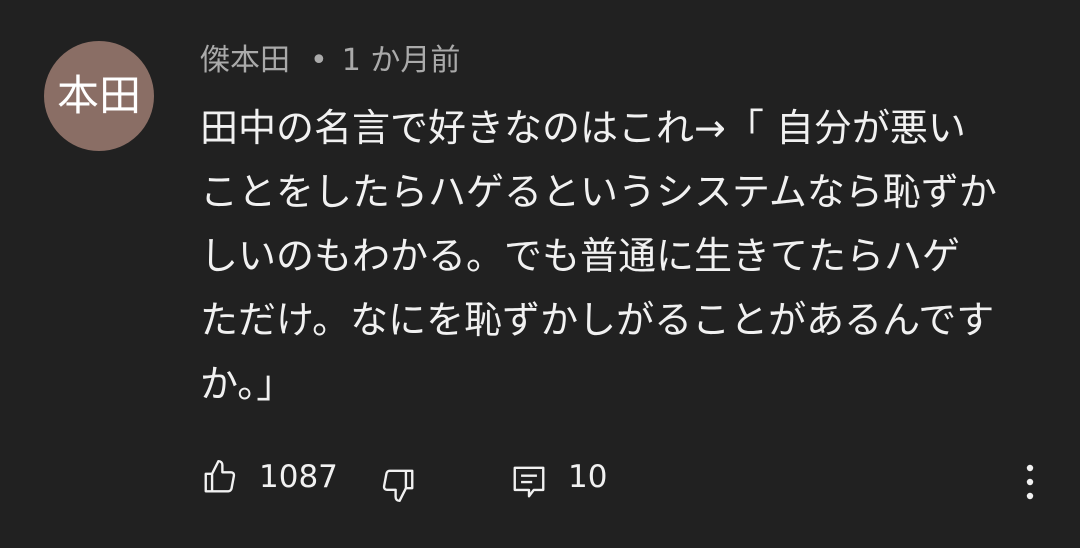 The image size is (1080, 548). I want to click on comment-line: 田中の名言で好きなのはこれ→「 自分が悪い, so click(583, 128).